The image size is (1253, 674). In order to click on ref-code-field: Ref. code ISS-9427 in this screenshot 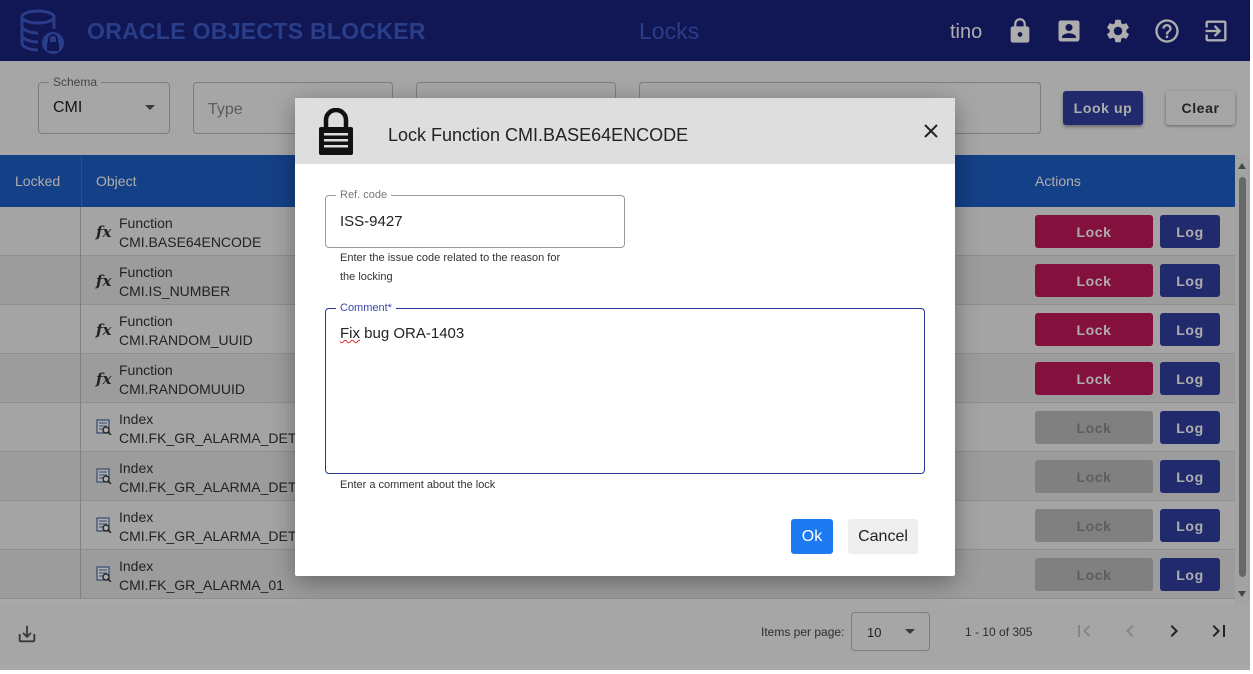, I will do `click(475, 218)`.